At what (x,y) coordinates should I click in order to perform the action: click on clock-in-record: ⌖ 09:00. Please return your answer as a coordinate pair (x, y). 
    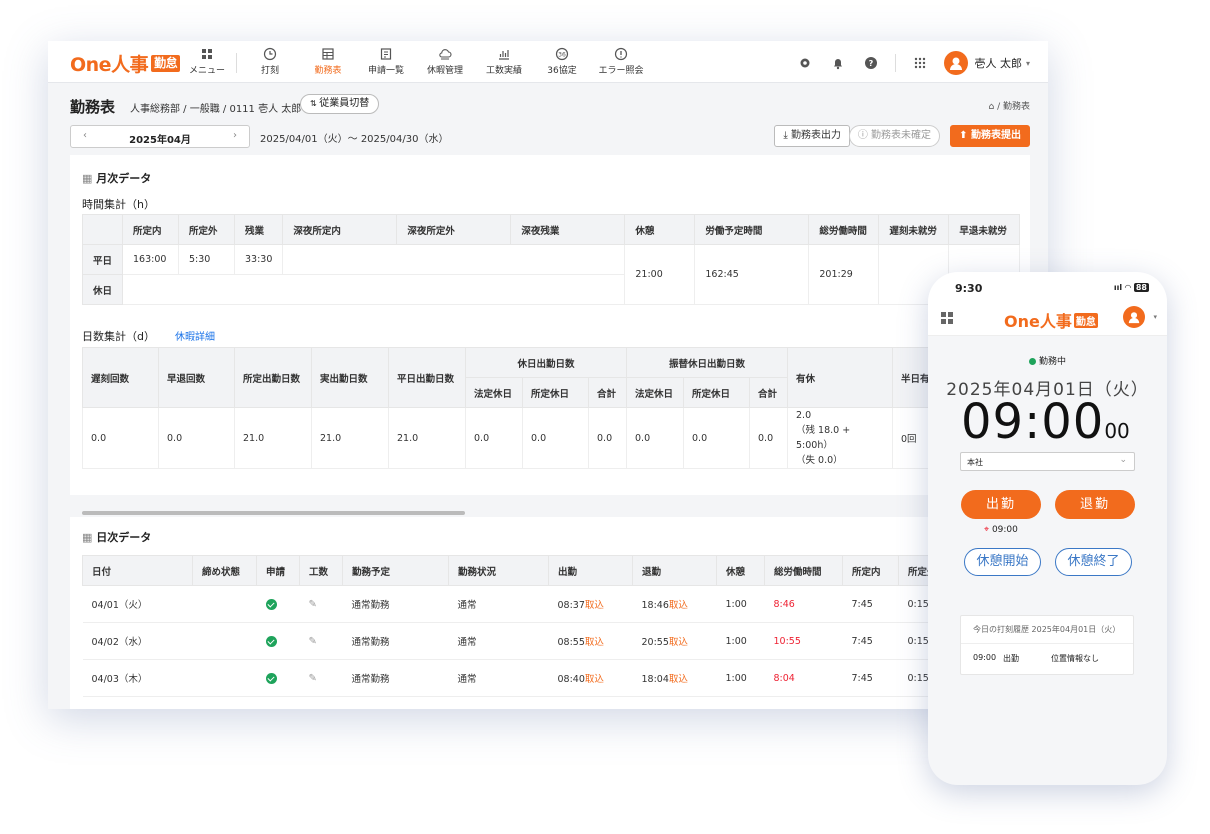
    Looking at the image, I should click on (1001, 530).